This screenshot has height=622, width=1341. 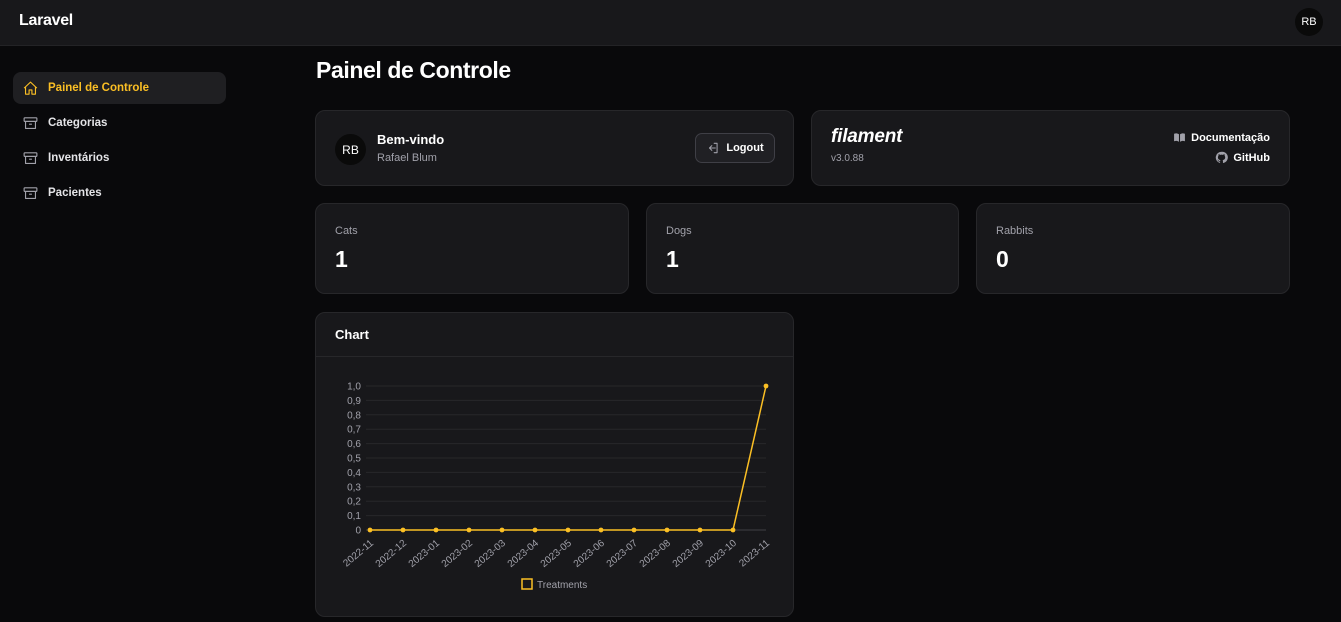 I want to click on legend-swatch, so click(x=527, y=584).